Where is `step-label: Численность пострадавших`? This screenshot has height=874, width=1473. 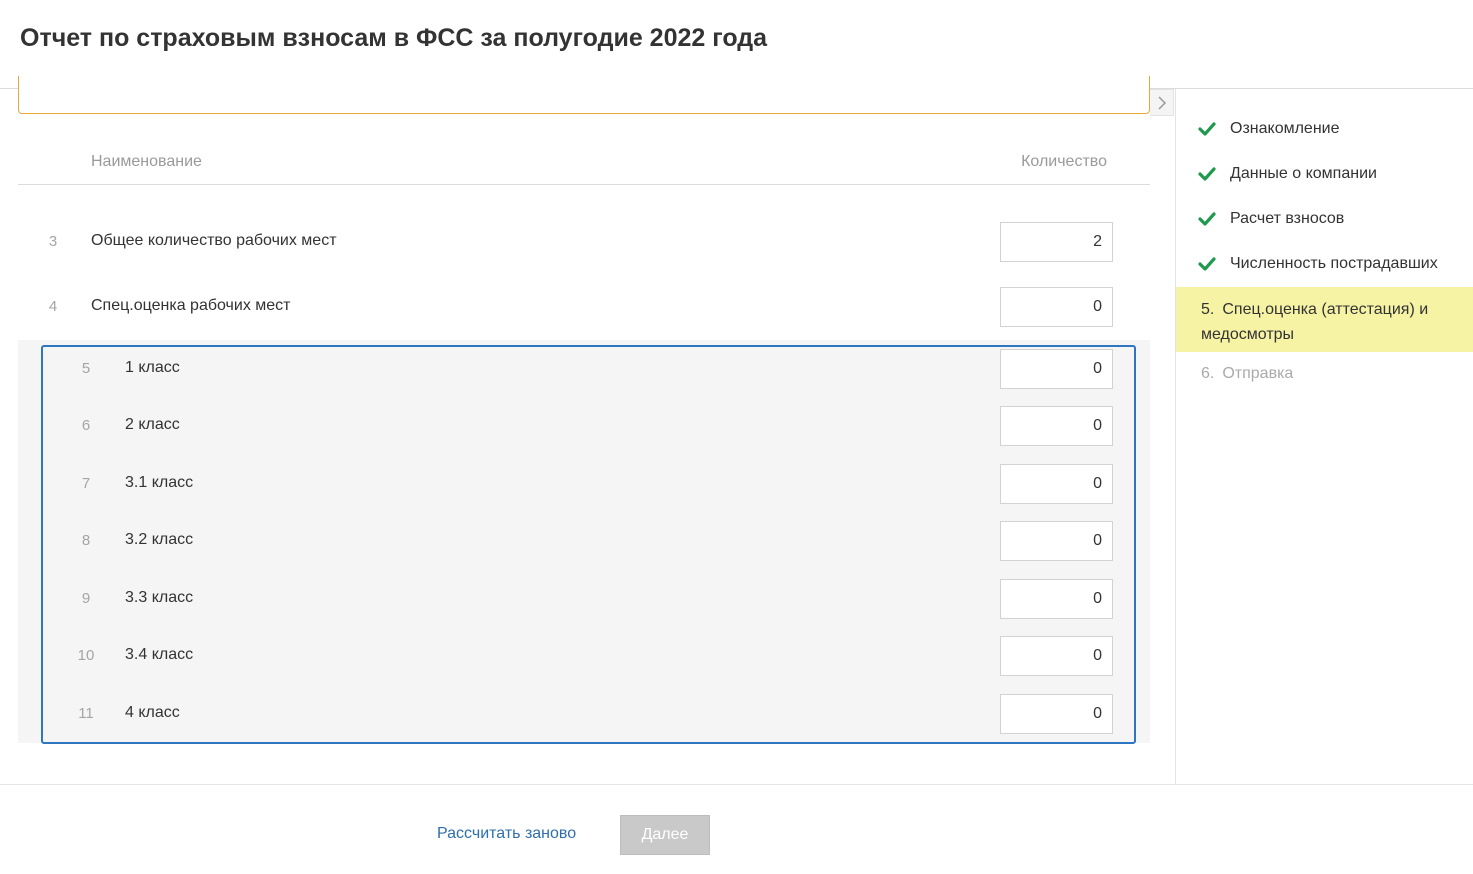
step-label: Численность пострадавших is located at coordinates (1334, 263).